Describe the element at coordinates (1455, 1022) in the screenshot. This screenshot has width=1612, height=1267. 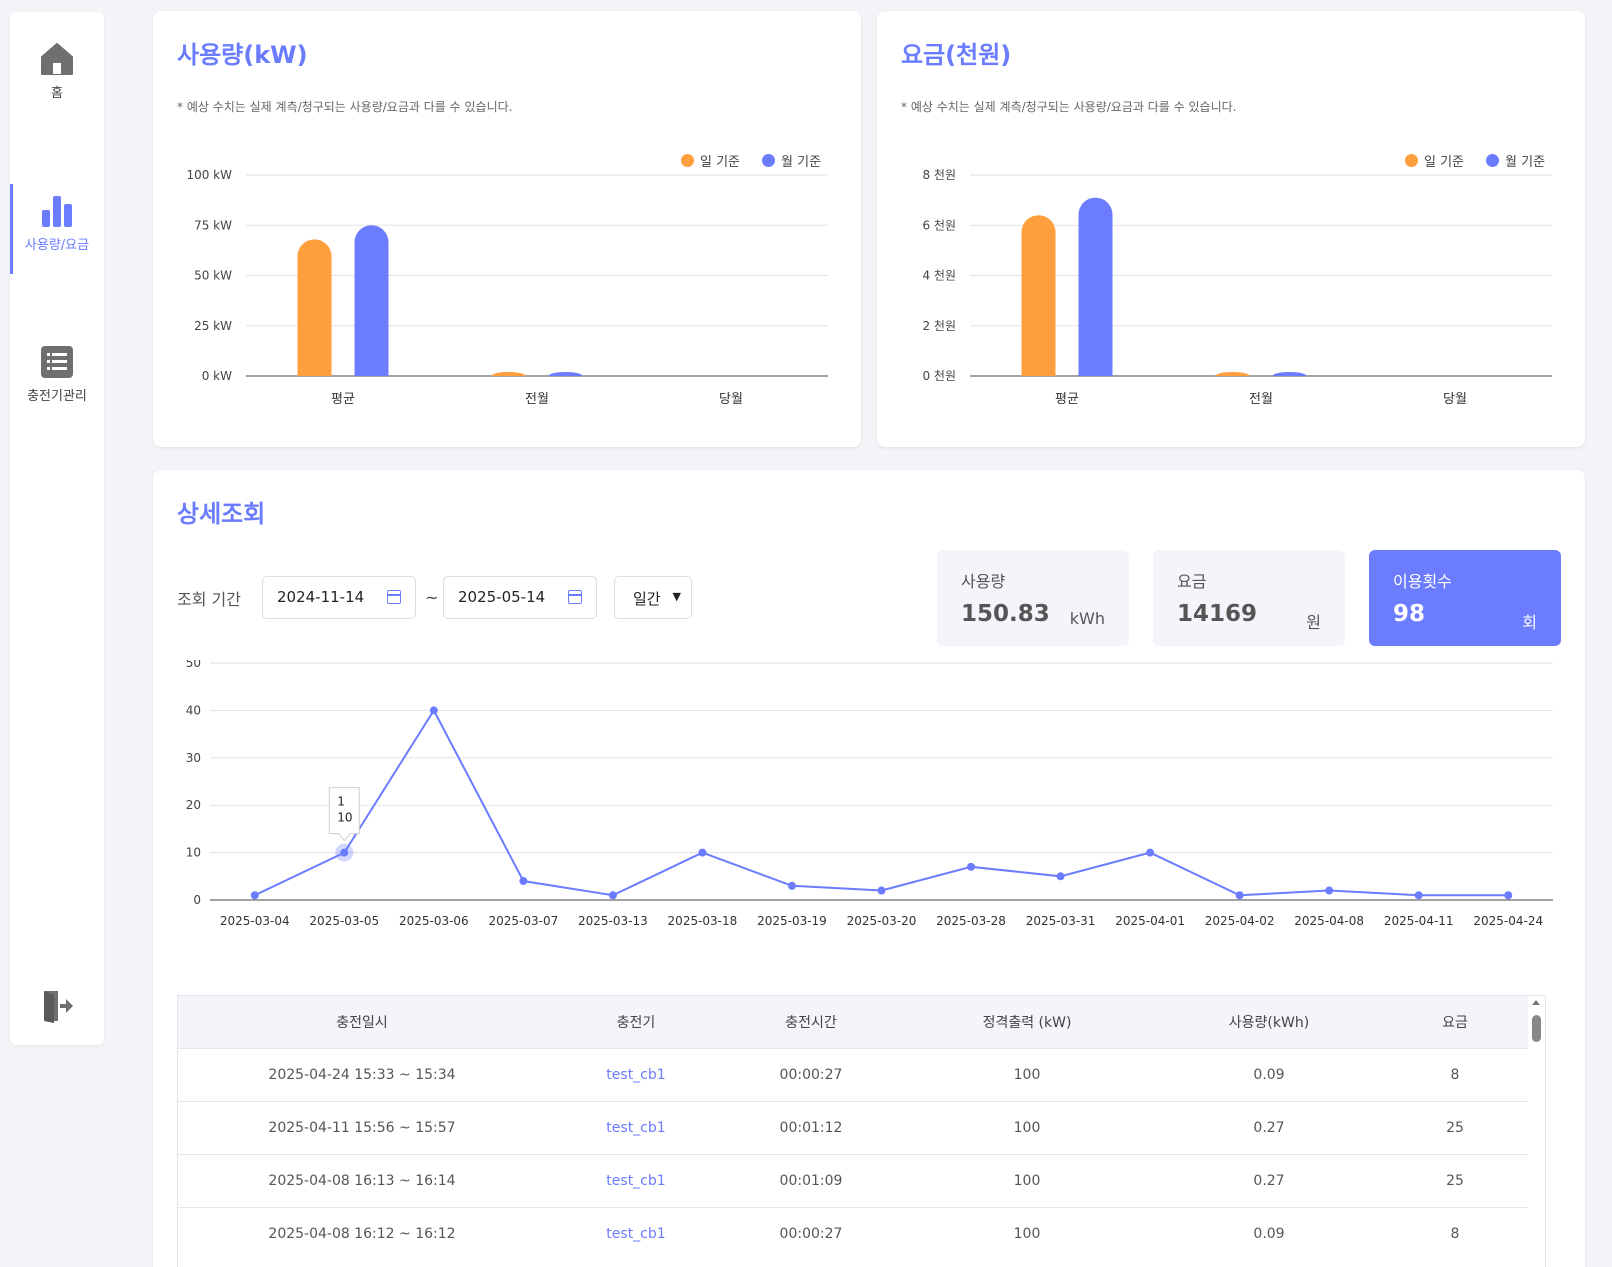
I see `col-header-fee: 요금` at that location.